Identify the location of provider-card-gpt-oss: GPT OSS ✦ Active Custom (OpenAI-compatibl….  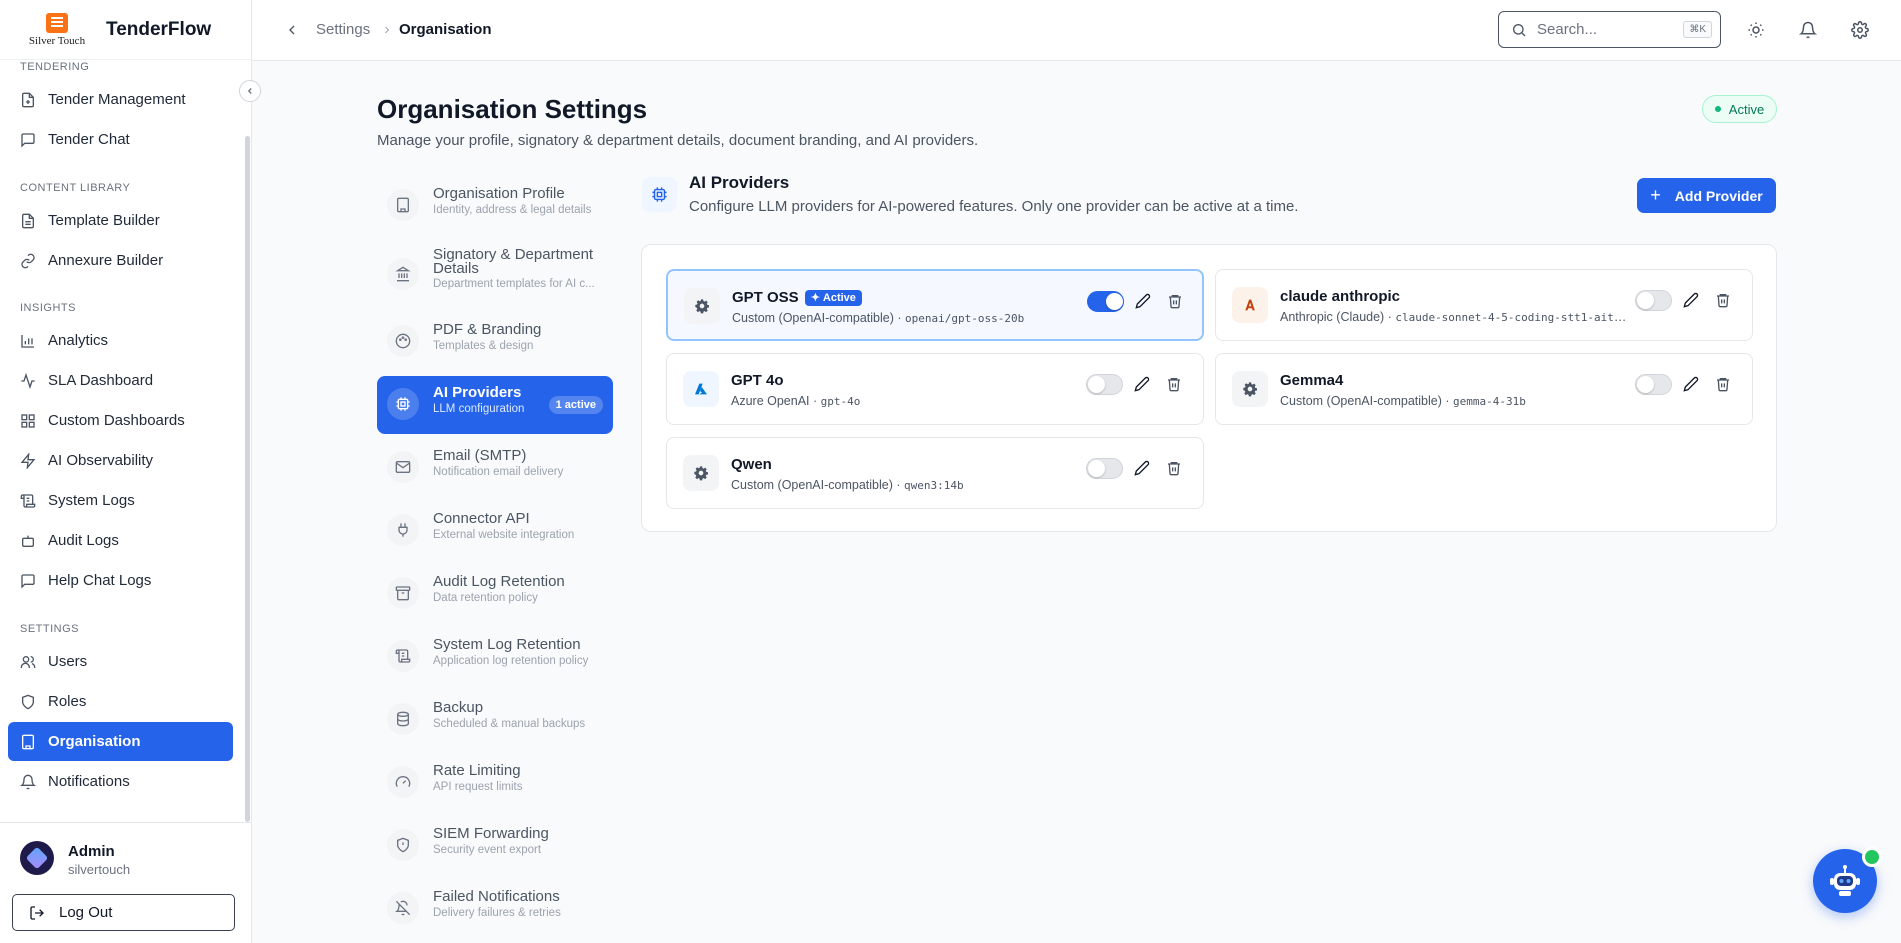
(935, 305).